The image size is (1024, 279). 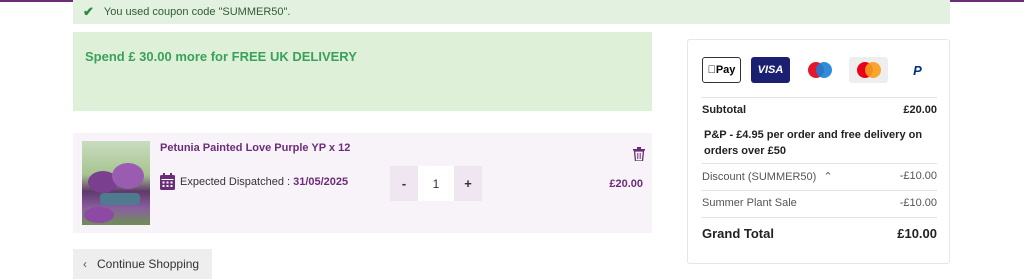 What do you see at coordinates (749, 203) in the screenshot?
I see `sale-label: Summer Plant Sale` at bounding box center [749, 203].